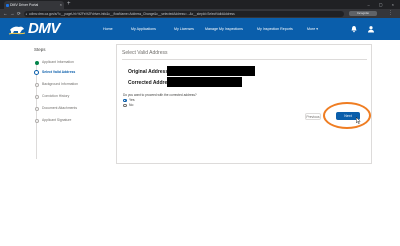  What do you see at coordinates (371, 29) in the screenshot?
I see `user-icon` at bounding box center [371, 29].